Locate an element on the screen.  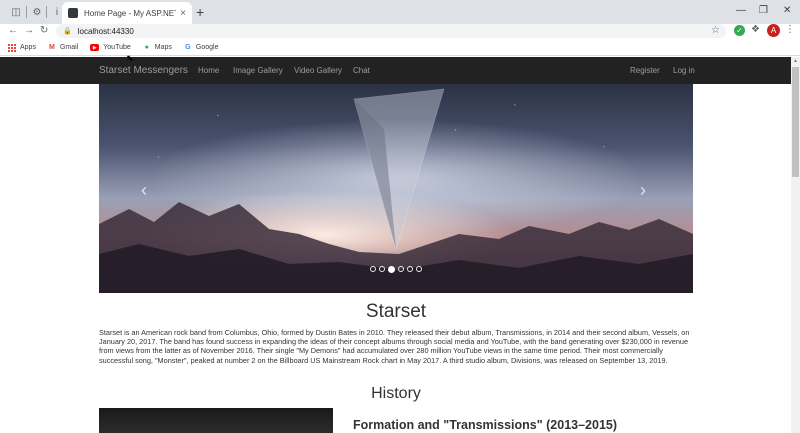
maps-icon: ● is located at coordinates (146, 47).